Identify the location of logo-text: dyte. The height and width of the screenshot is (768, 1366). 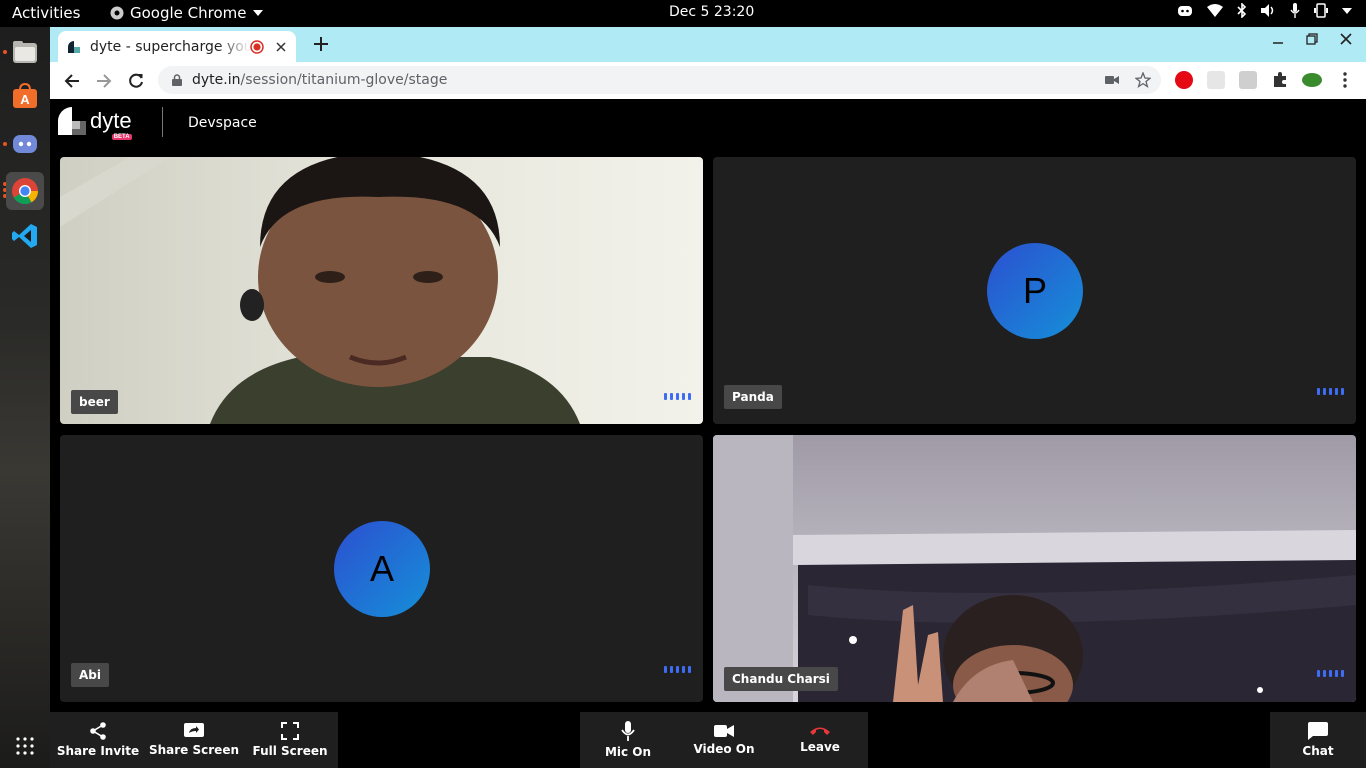
(111, 120).